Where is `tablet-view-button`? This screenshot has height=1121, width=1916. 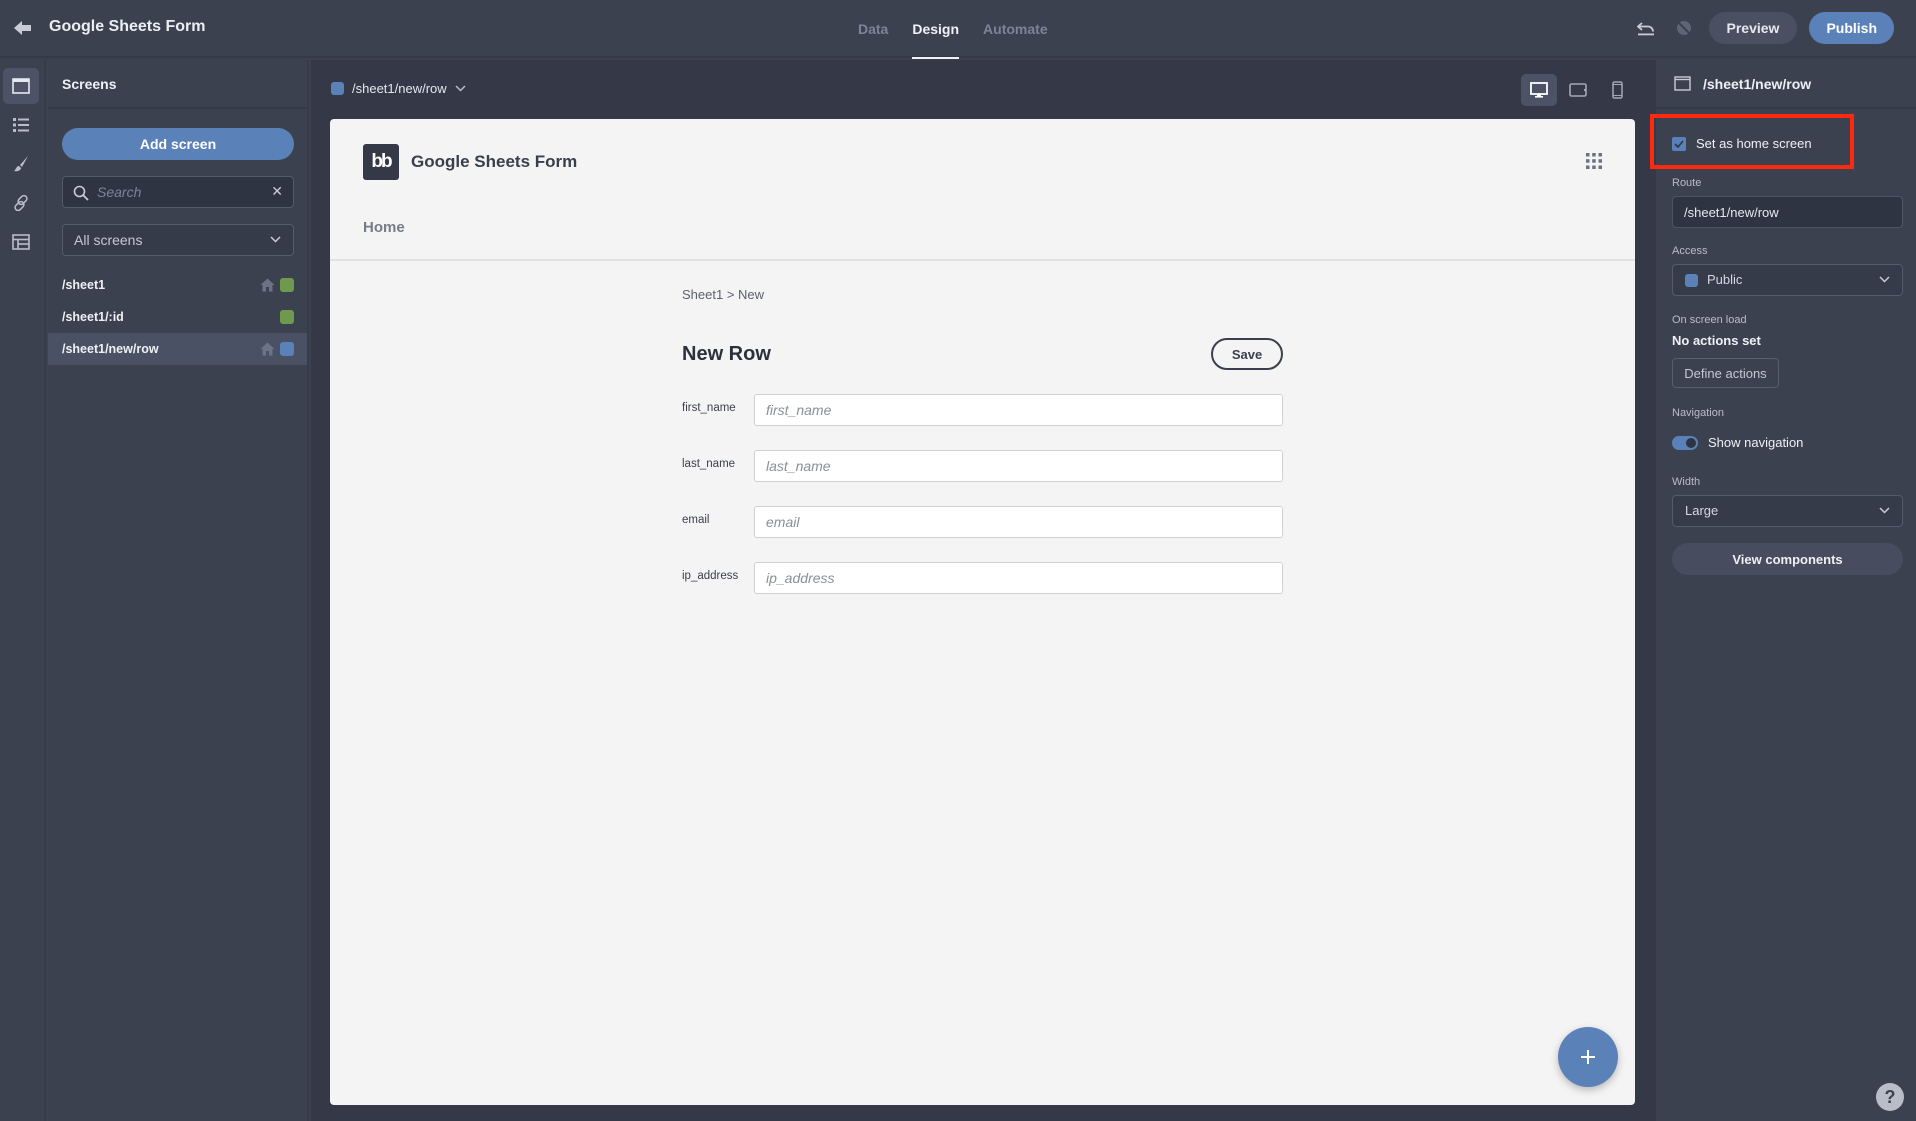
tablet-view-button is located at coordinates (1578, 90).